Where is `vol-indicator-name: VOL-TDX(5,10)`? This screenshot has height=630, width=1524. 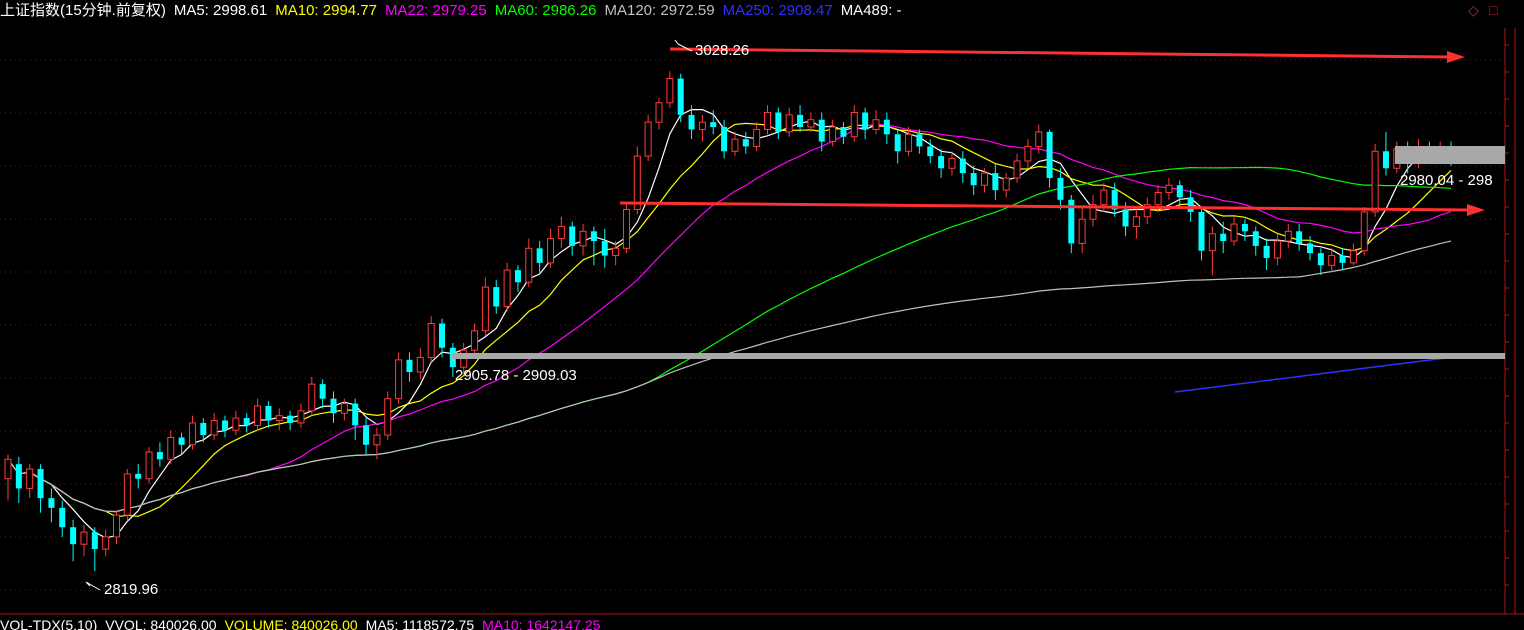
vol-indicator-name: VOL-TDX(5,10) is located at coordinates (49, 623).